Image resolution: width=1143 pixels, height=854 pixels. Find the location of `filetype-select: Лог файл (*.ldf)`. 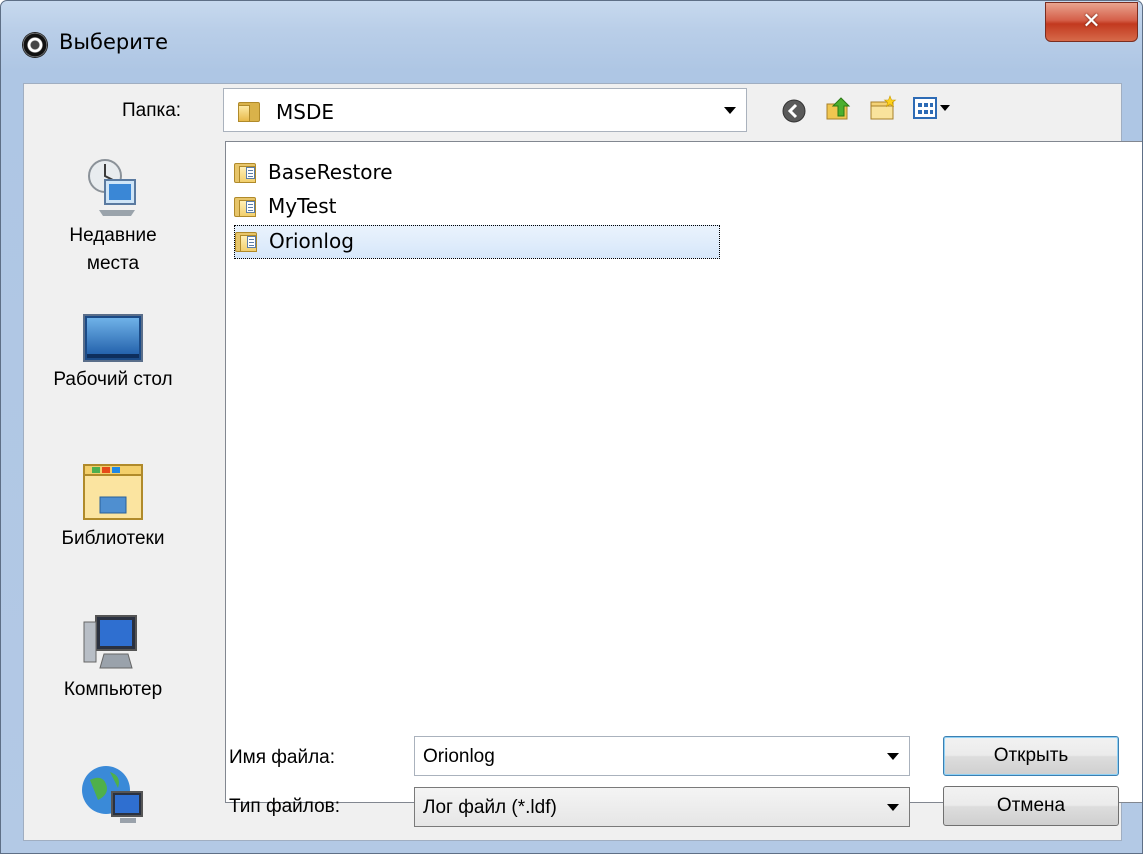

filetype-select: Лог файл (*.ldf) is located at coordinates (662, 807).